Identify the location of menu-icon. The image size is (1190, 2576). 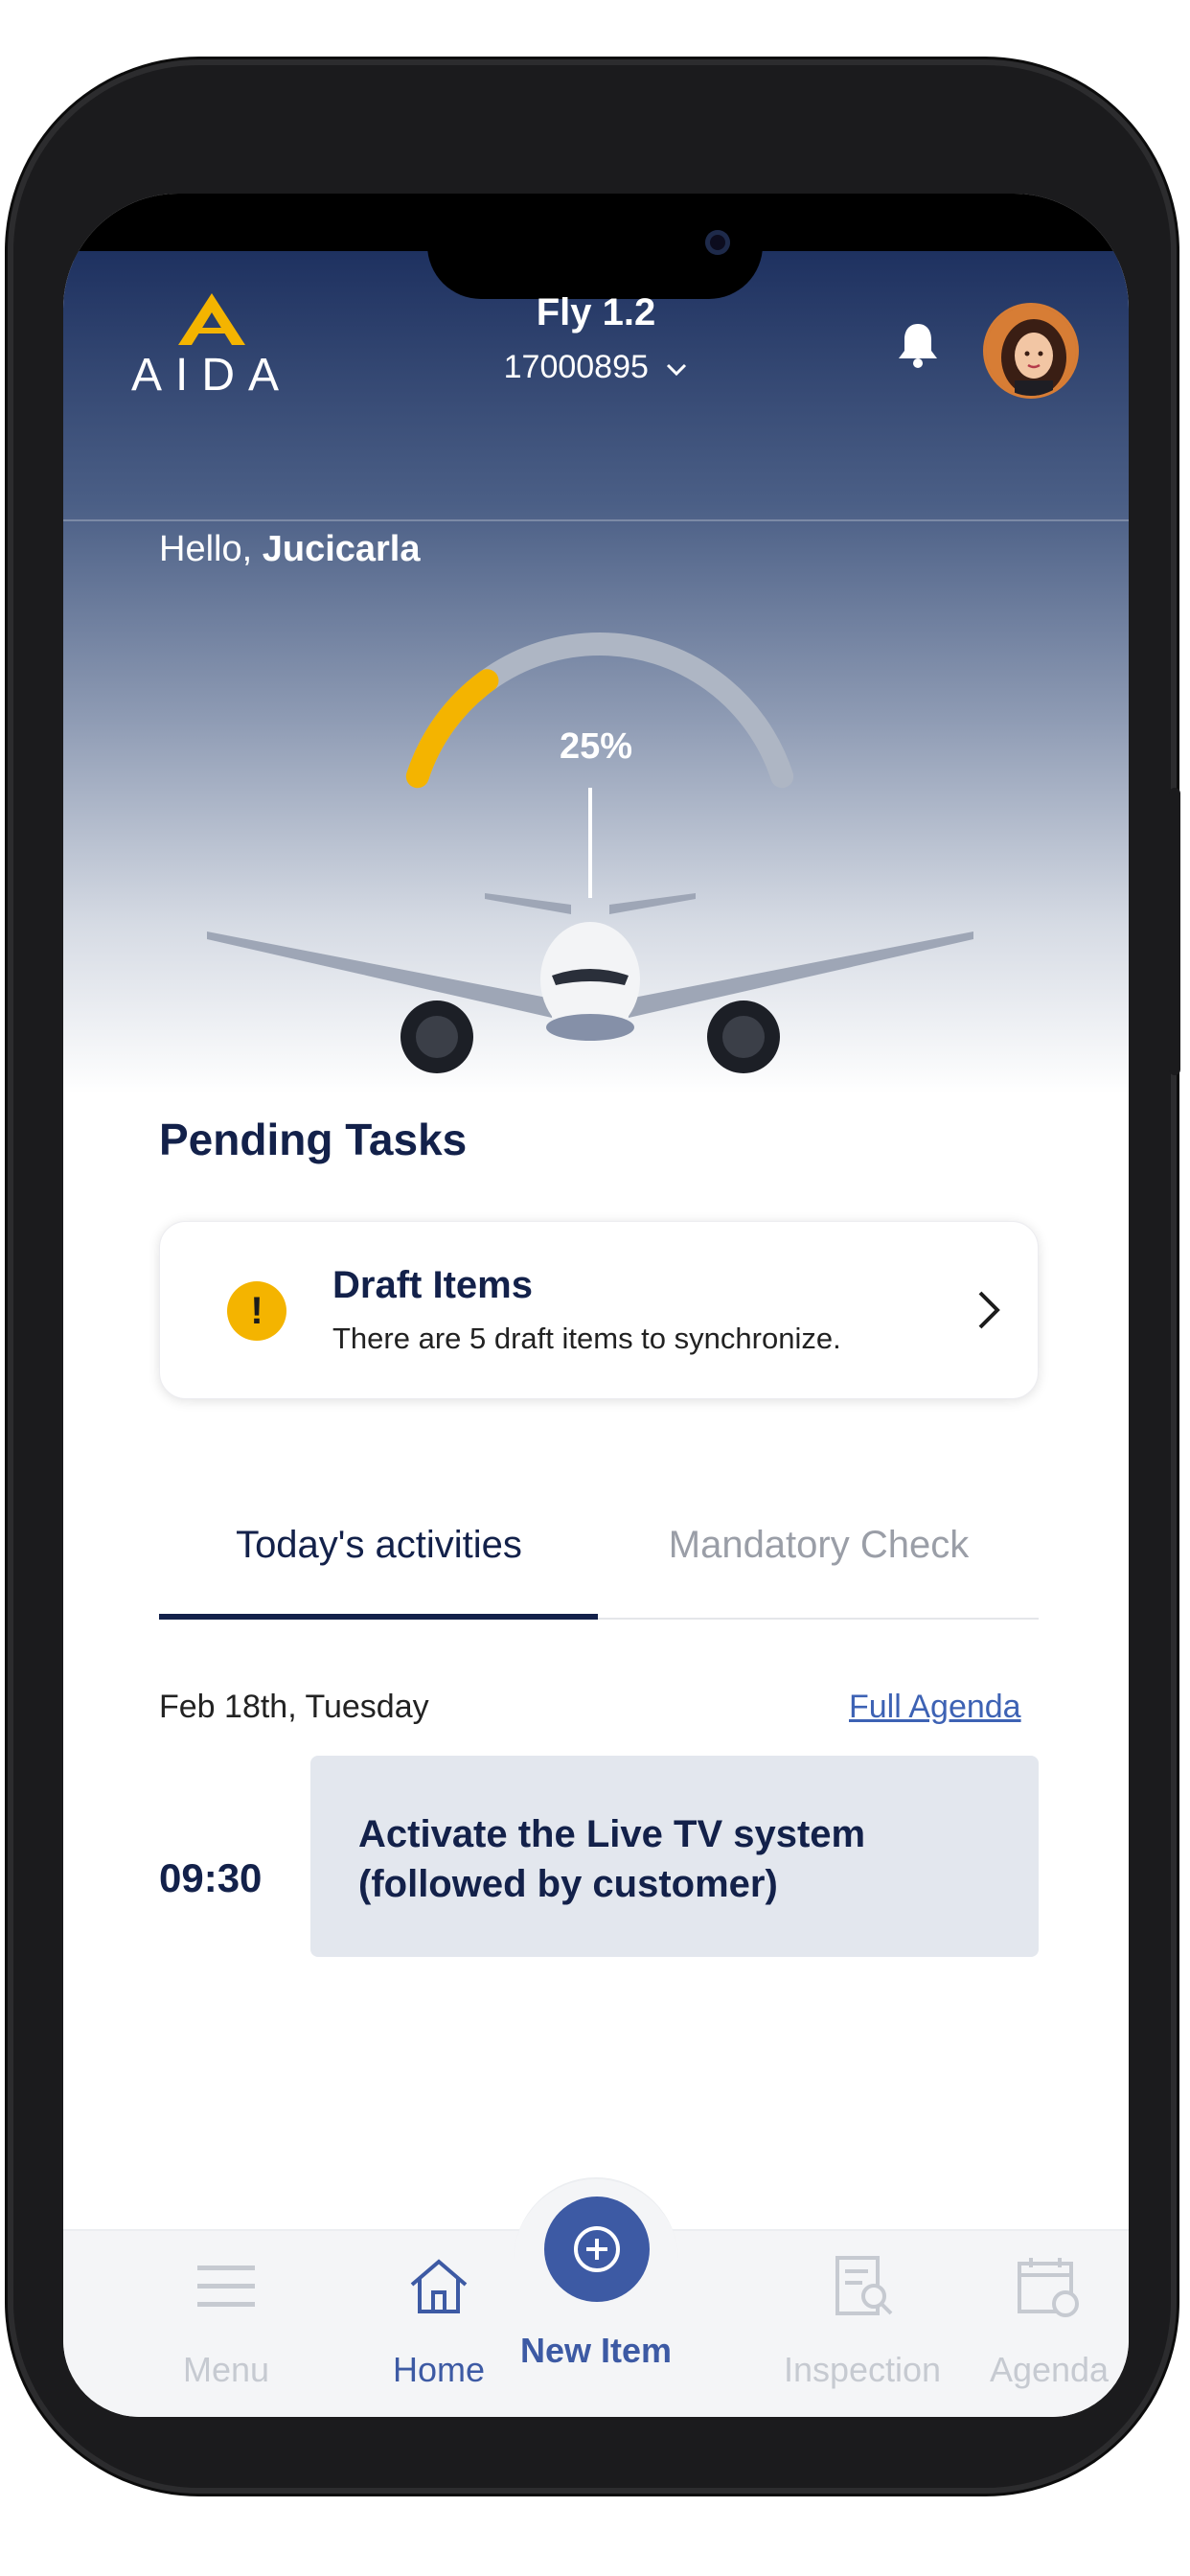
(226, 2286).